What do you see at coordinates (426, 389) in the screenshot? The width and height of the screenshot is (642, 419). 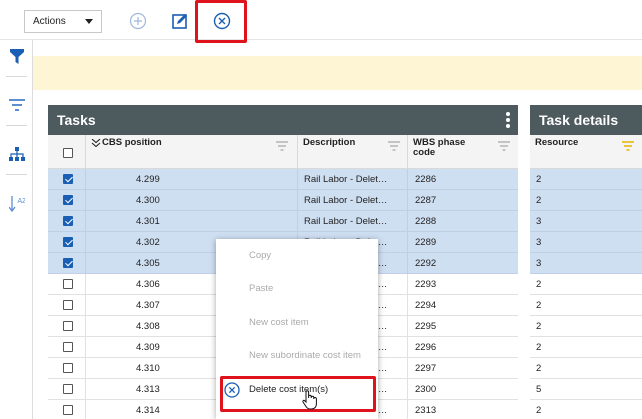 I see `wbs-phase-code-cell: 2300` at bounding box center [426, 389].